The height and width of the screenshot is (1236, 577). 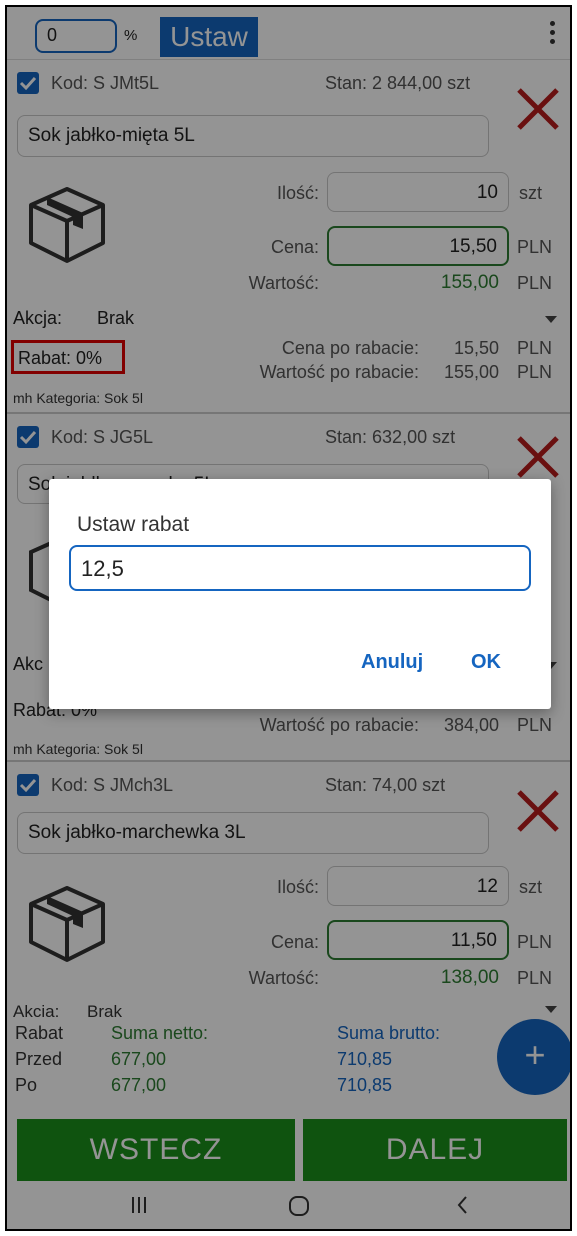 What do you see at coordinates (392, 662) in the screenshot?
I see `cancel-button: Anuluj` at bounding box center [392, 662].